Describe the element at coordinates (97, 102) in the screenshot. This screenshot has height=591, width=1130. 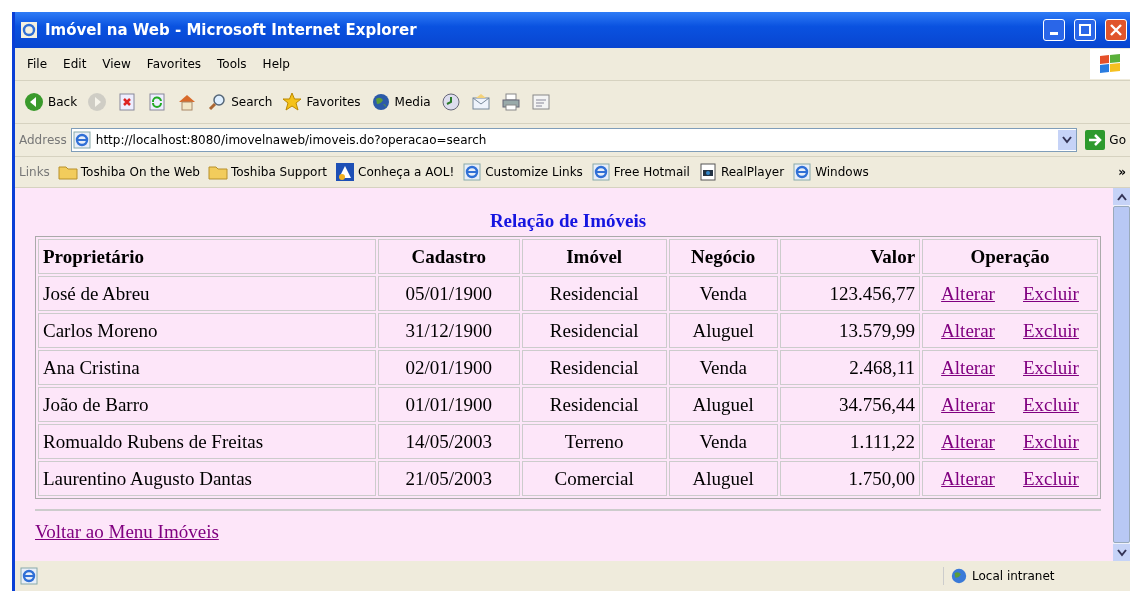
I see `forward-icon` at that location.